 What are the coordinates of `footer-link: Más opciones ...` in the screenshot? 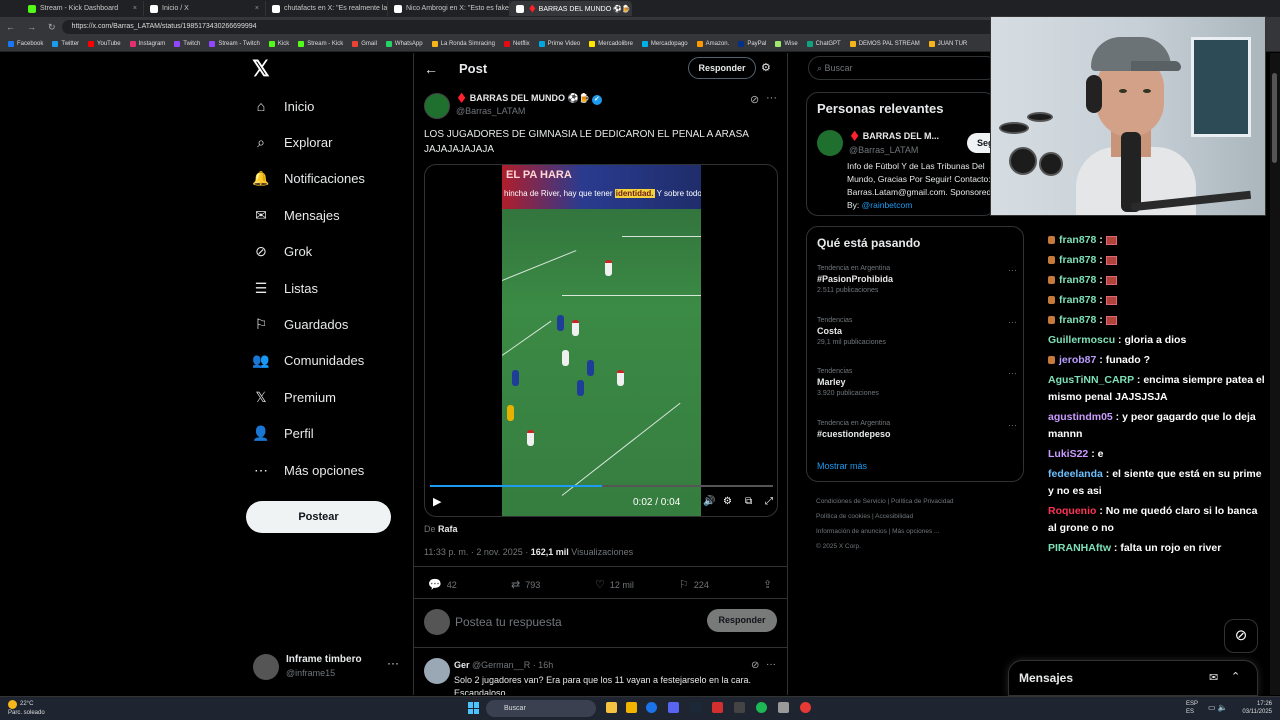 It's located at (915, 531).